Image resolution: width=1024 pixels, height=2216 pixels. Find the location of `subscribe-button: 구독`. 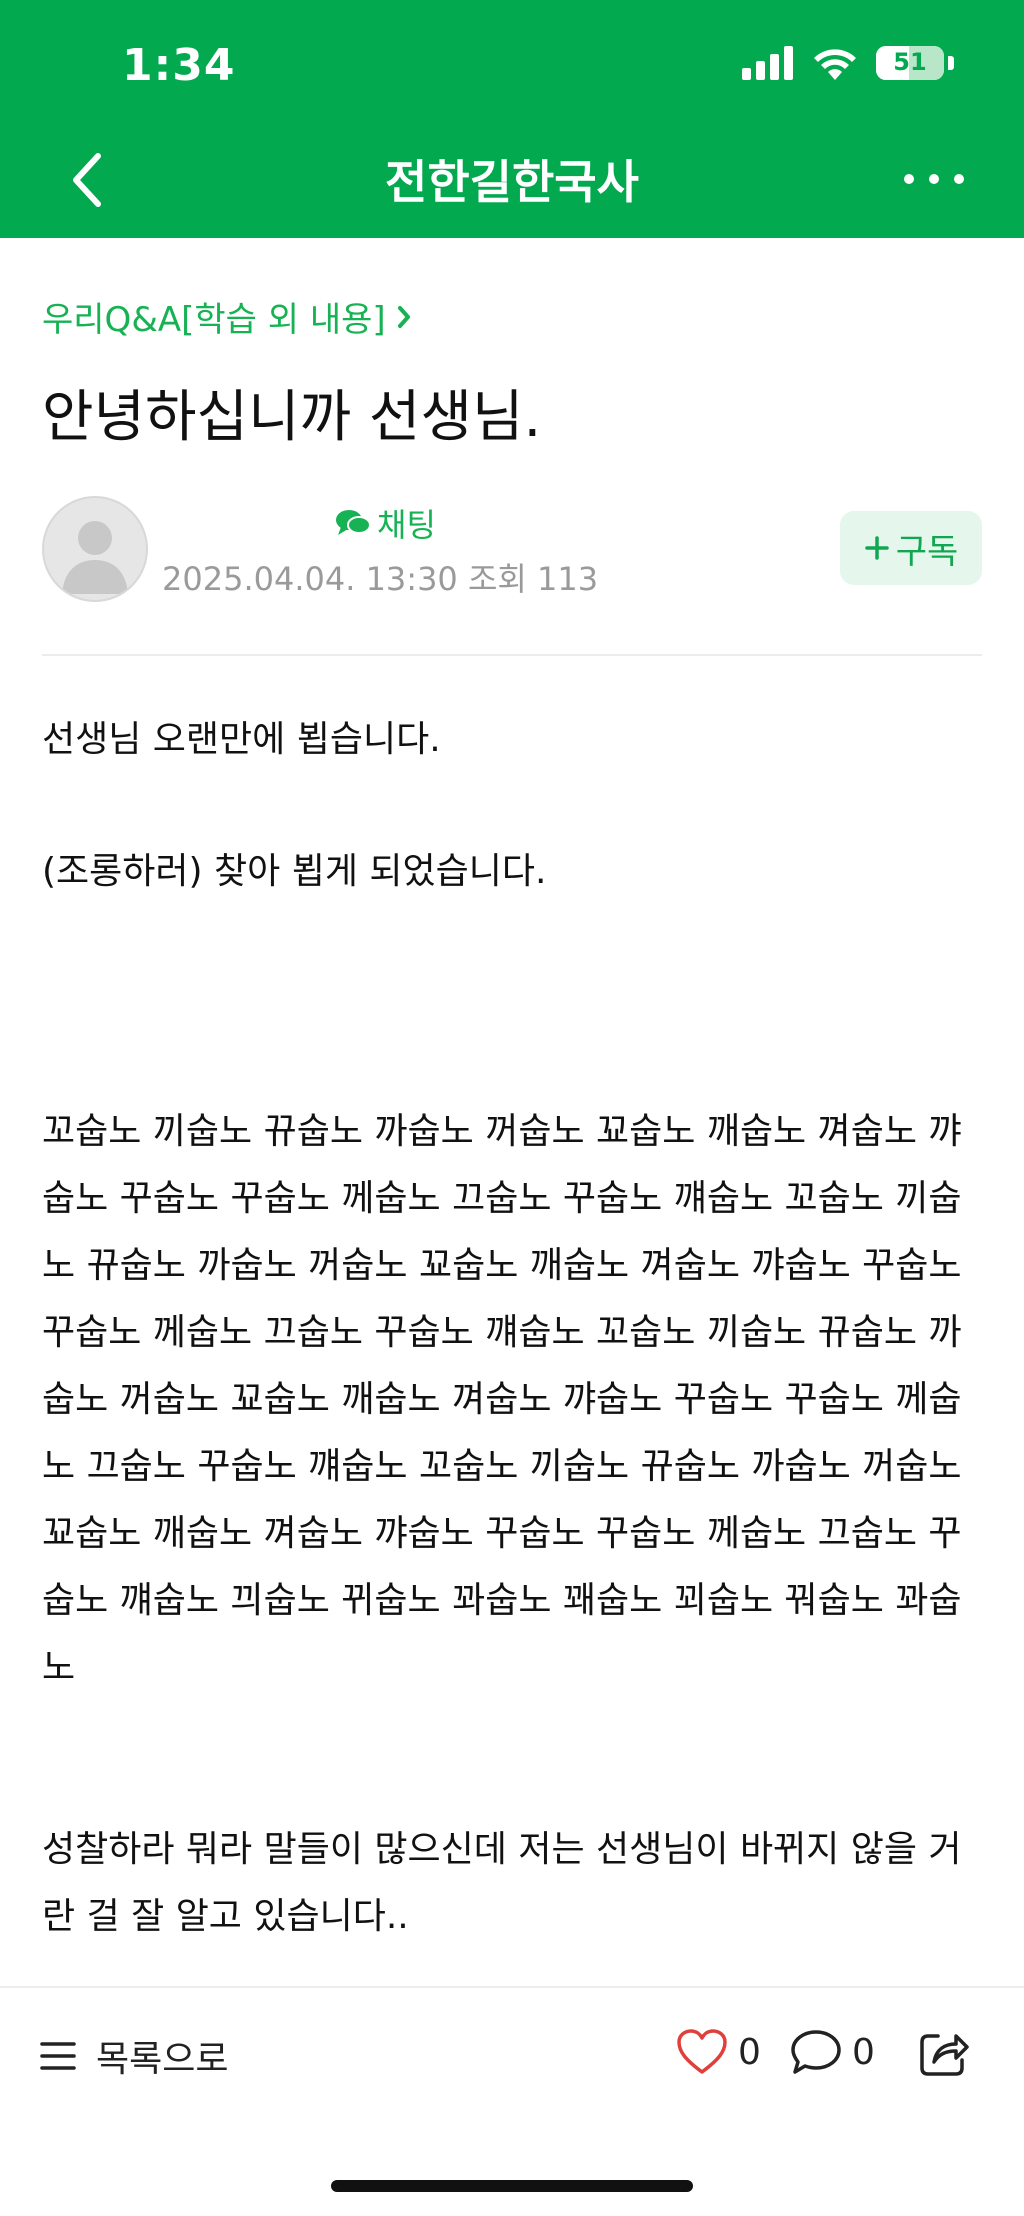

subscribe-button: 구독 is located at coordinates (911, 548).